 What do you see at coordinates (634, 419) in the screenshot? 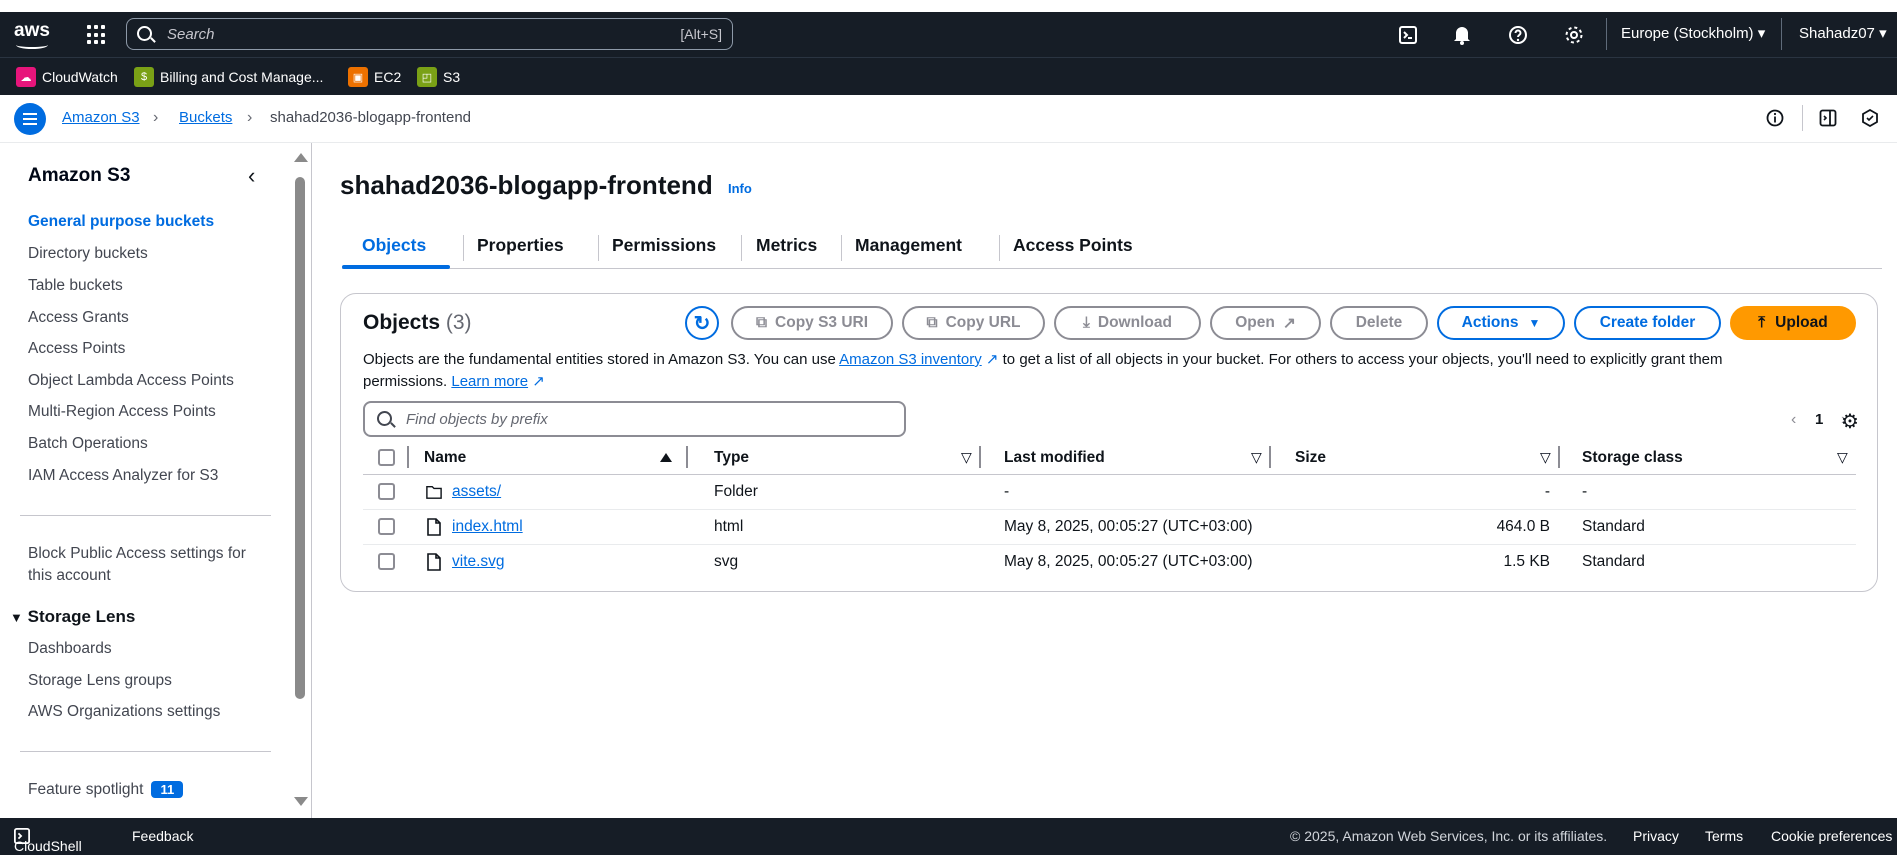
I see `find-objects-input: Find objects by prefix` at bounding box center [634, 419].